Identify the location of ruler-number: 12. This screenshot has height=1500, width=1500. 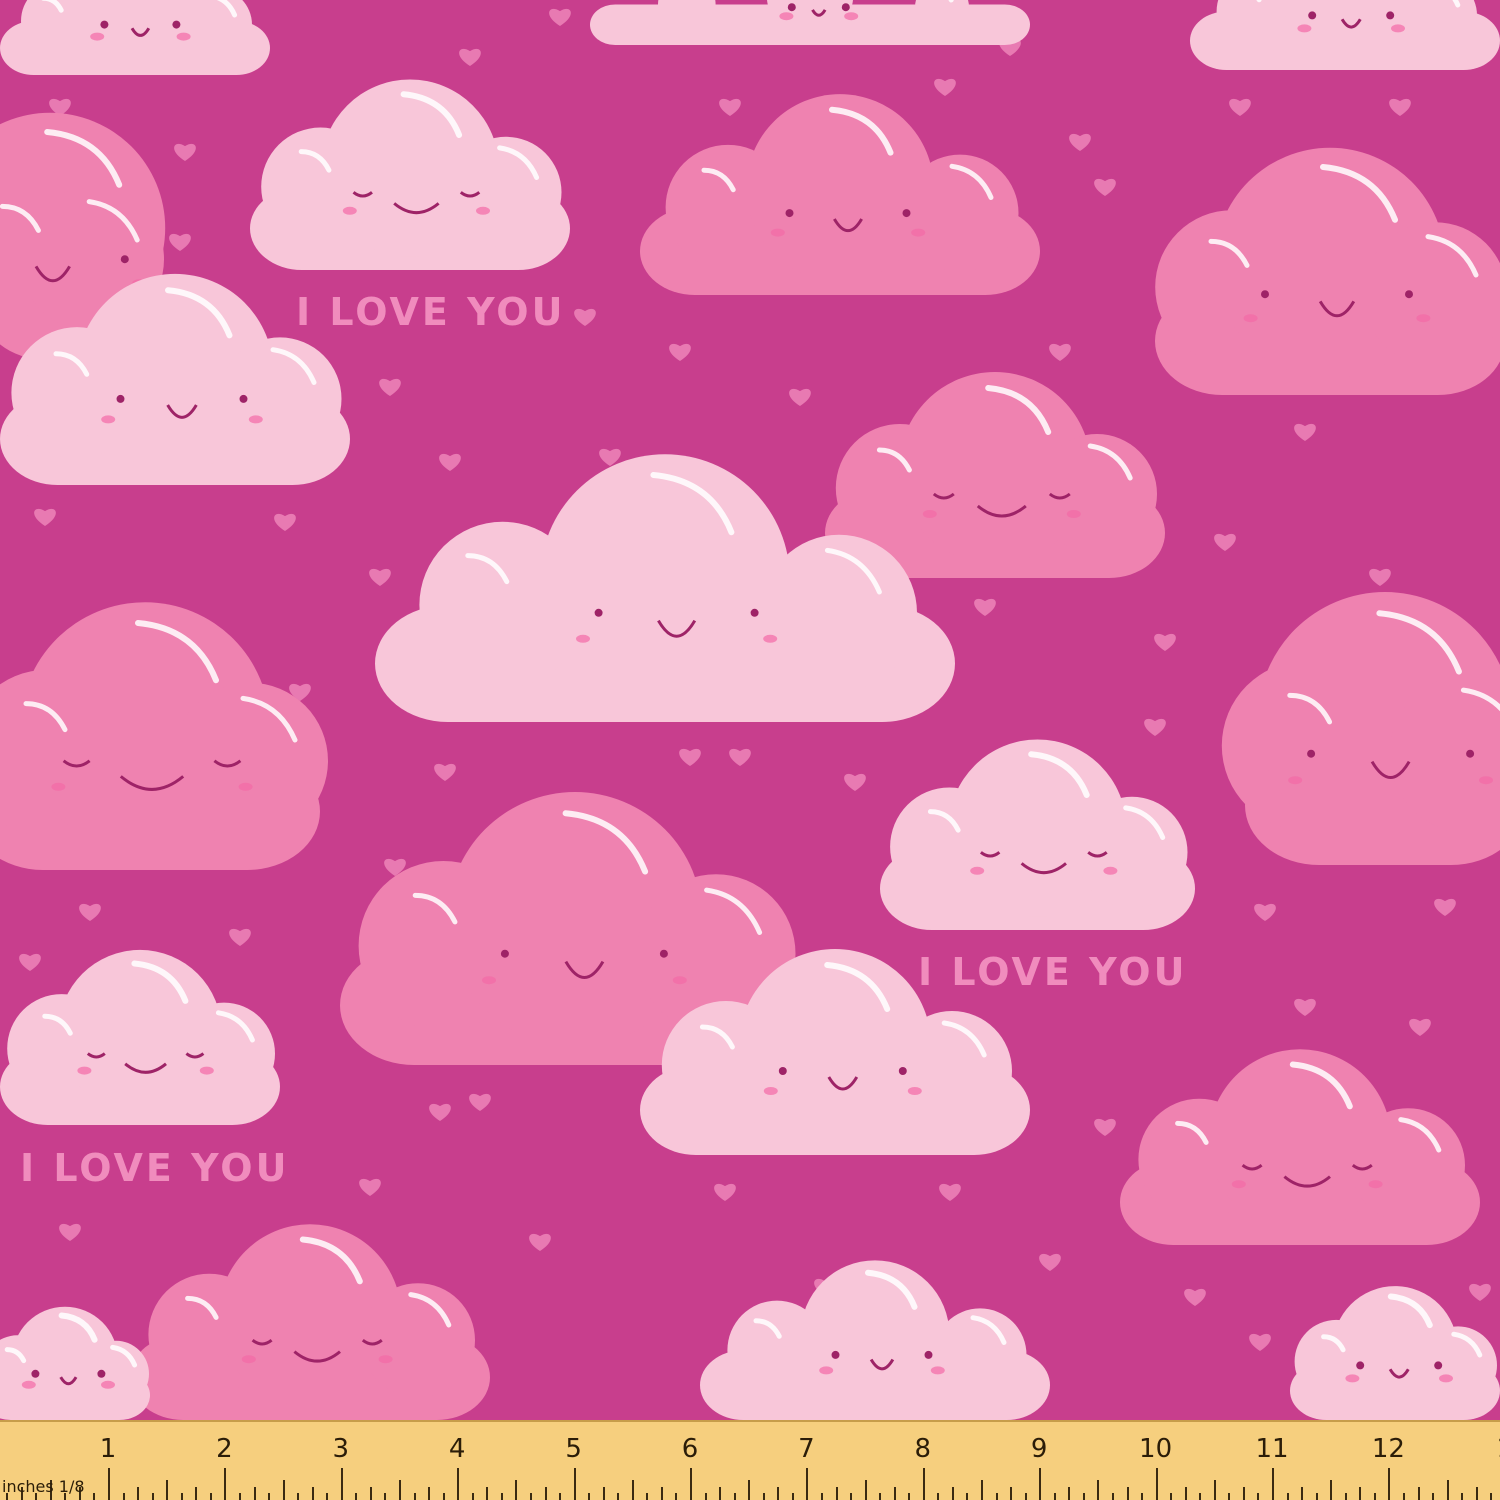
(1388, 1449).